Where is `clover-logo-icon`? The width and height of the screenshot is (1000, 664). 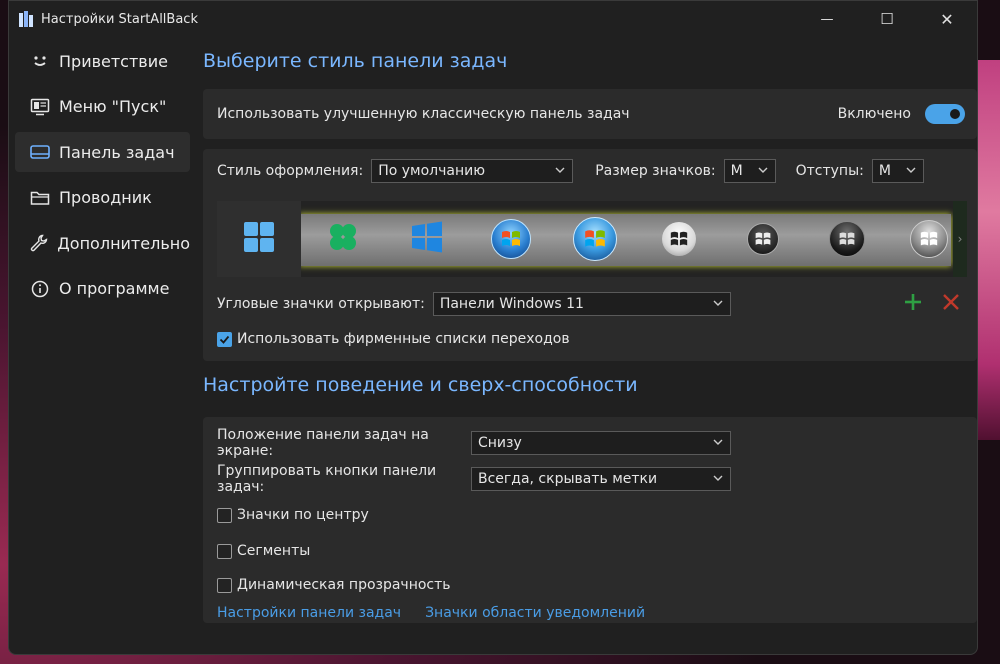 clover-logo-icon is located at coordinates (343, 239).